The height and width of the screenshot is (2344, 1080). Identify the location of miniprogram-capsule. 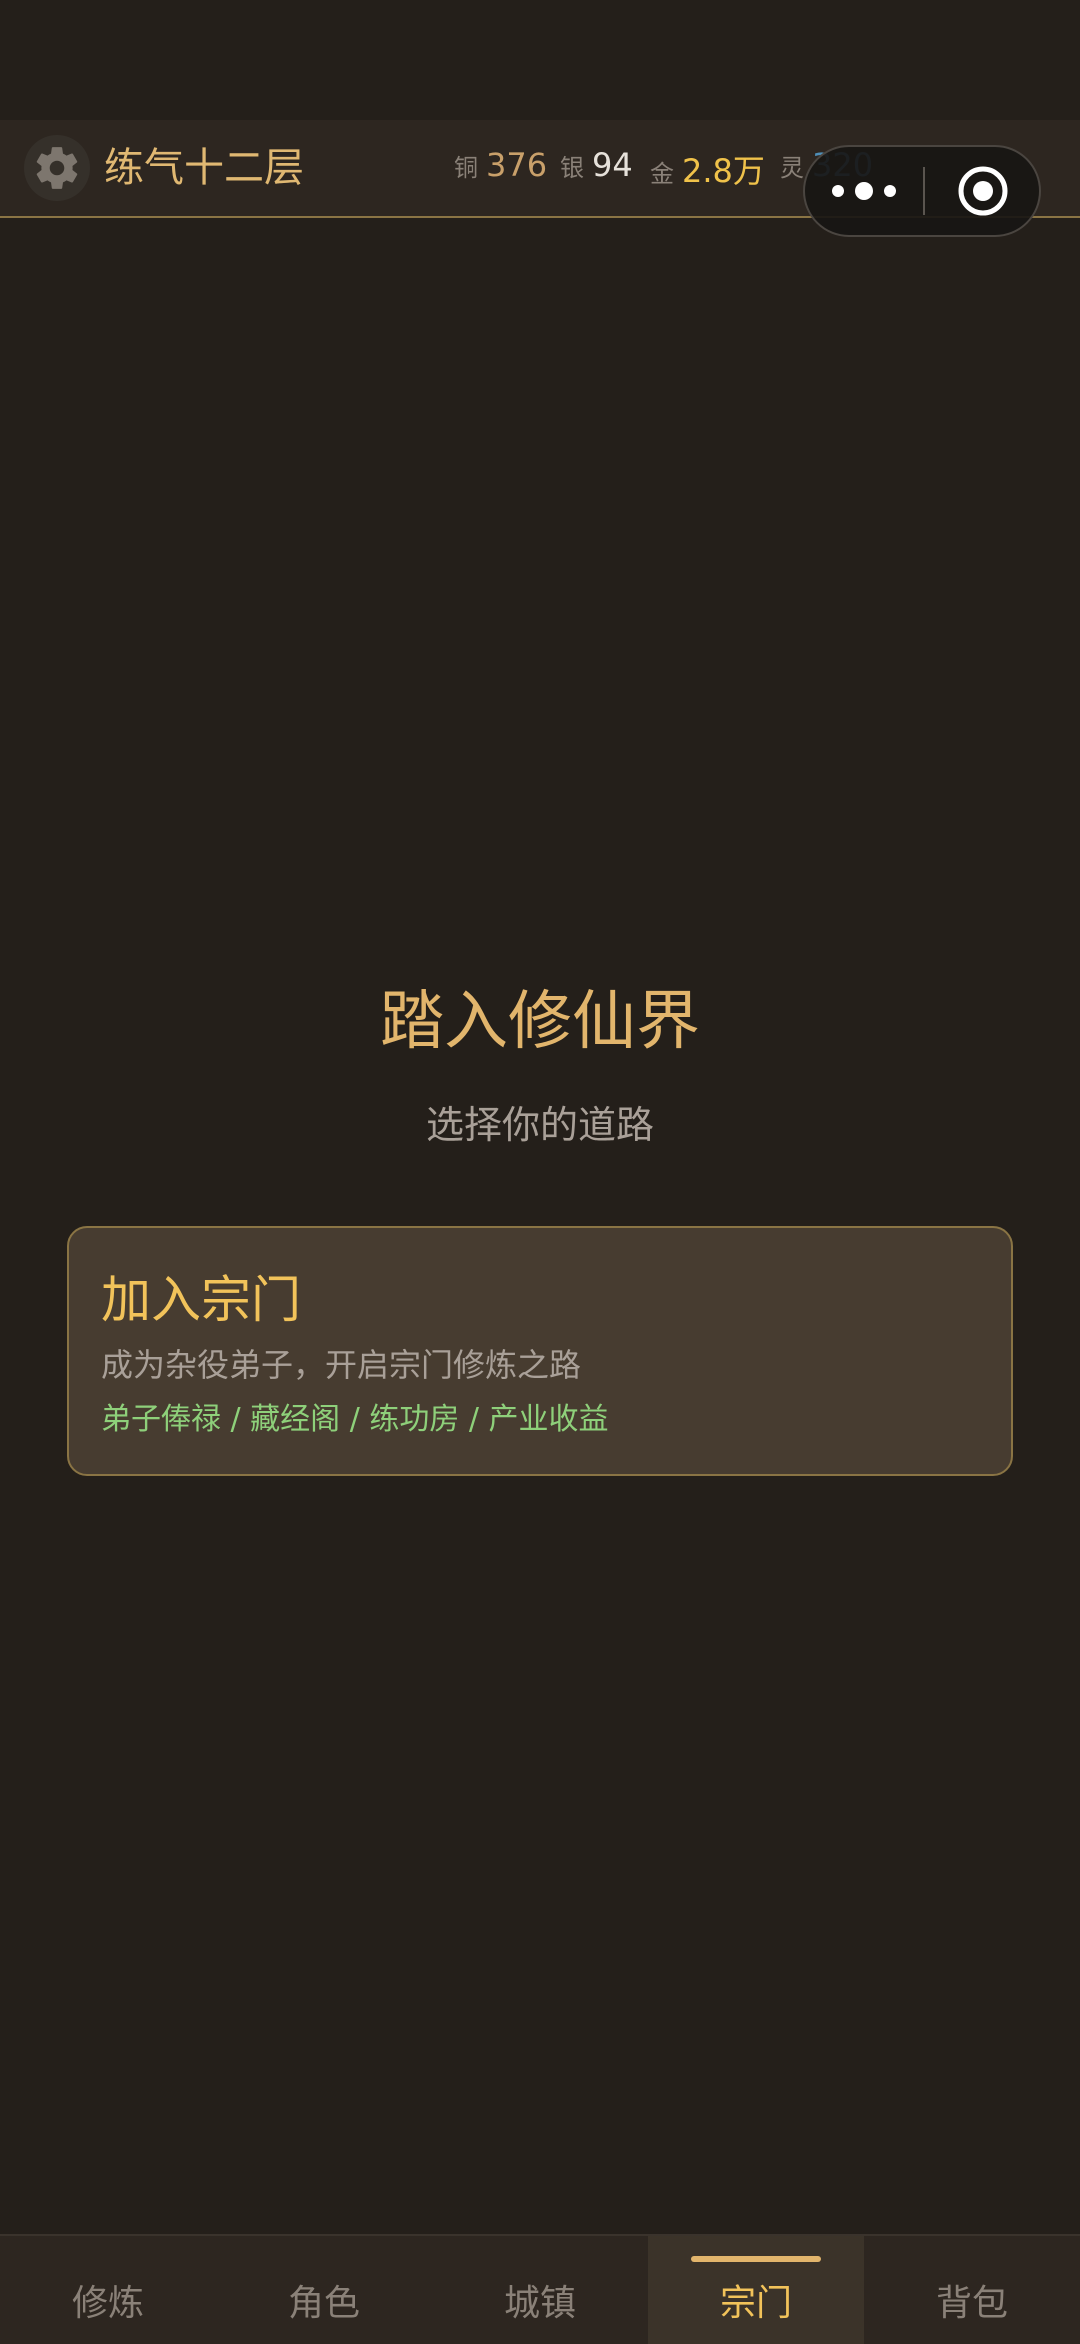
(922, 191).